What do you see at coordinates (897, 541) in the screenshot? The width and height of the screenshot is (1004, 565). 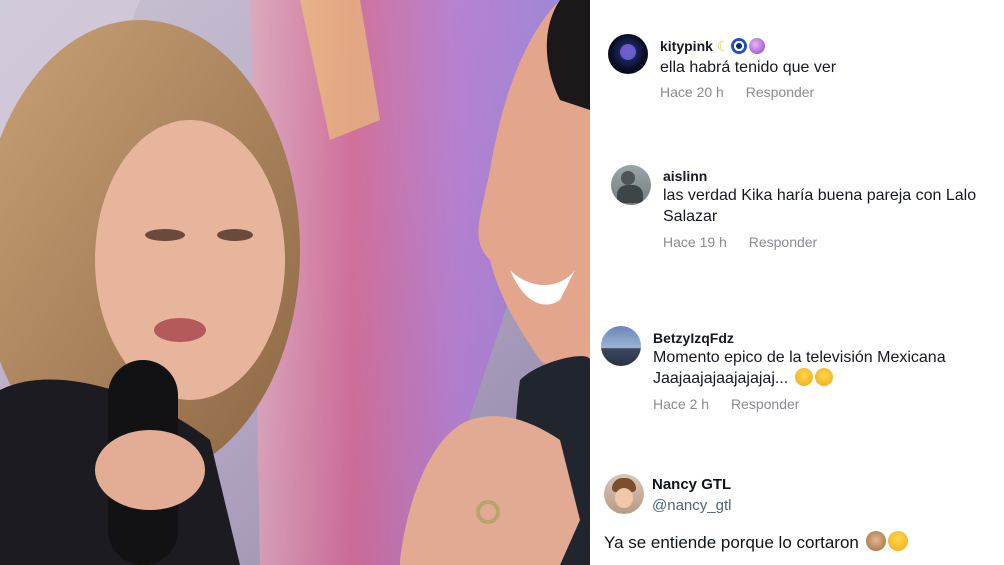 I see `rolling-laughing-emoji` at bounding box center [897, 541].